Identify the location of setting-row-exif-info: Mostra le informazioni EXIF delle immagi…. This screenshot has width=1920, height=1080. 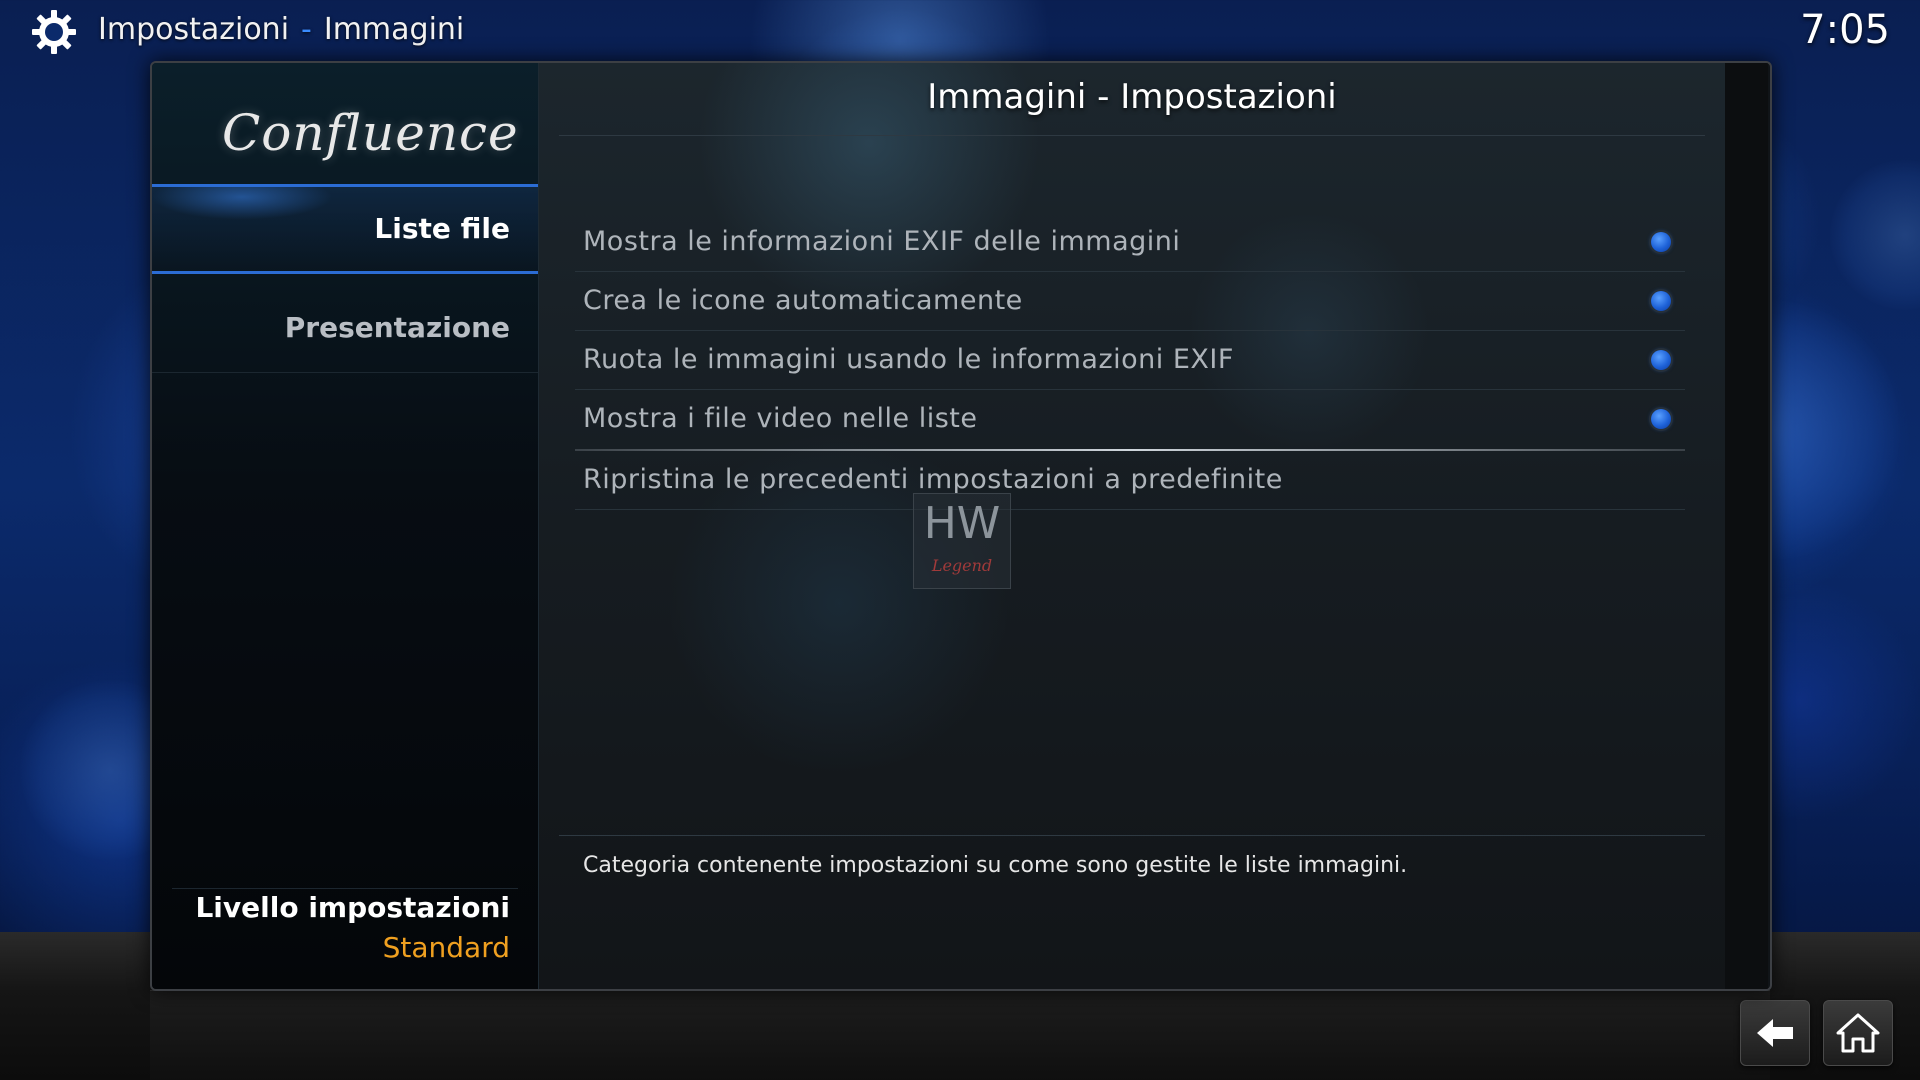
(1130, 242).